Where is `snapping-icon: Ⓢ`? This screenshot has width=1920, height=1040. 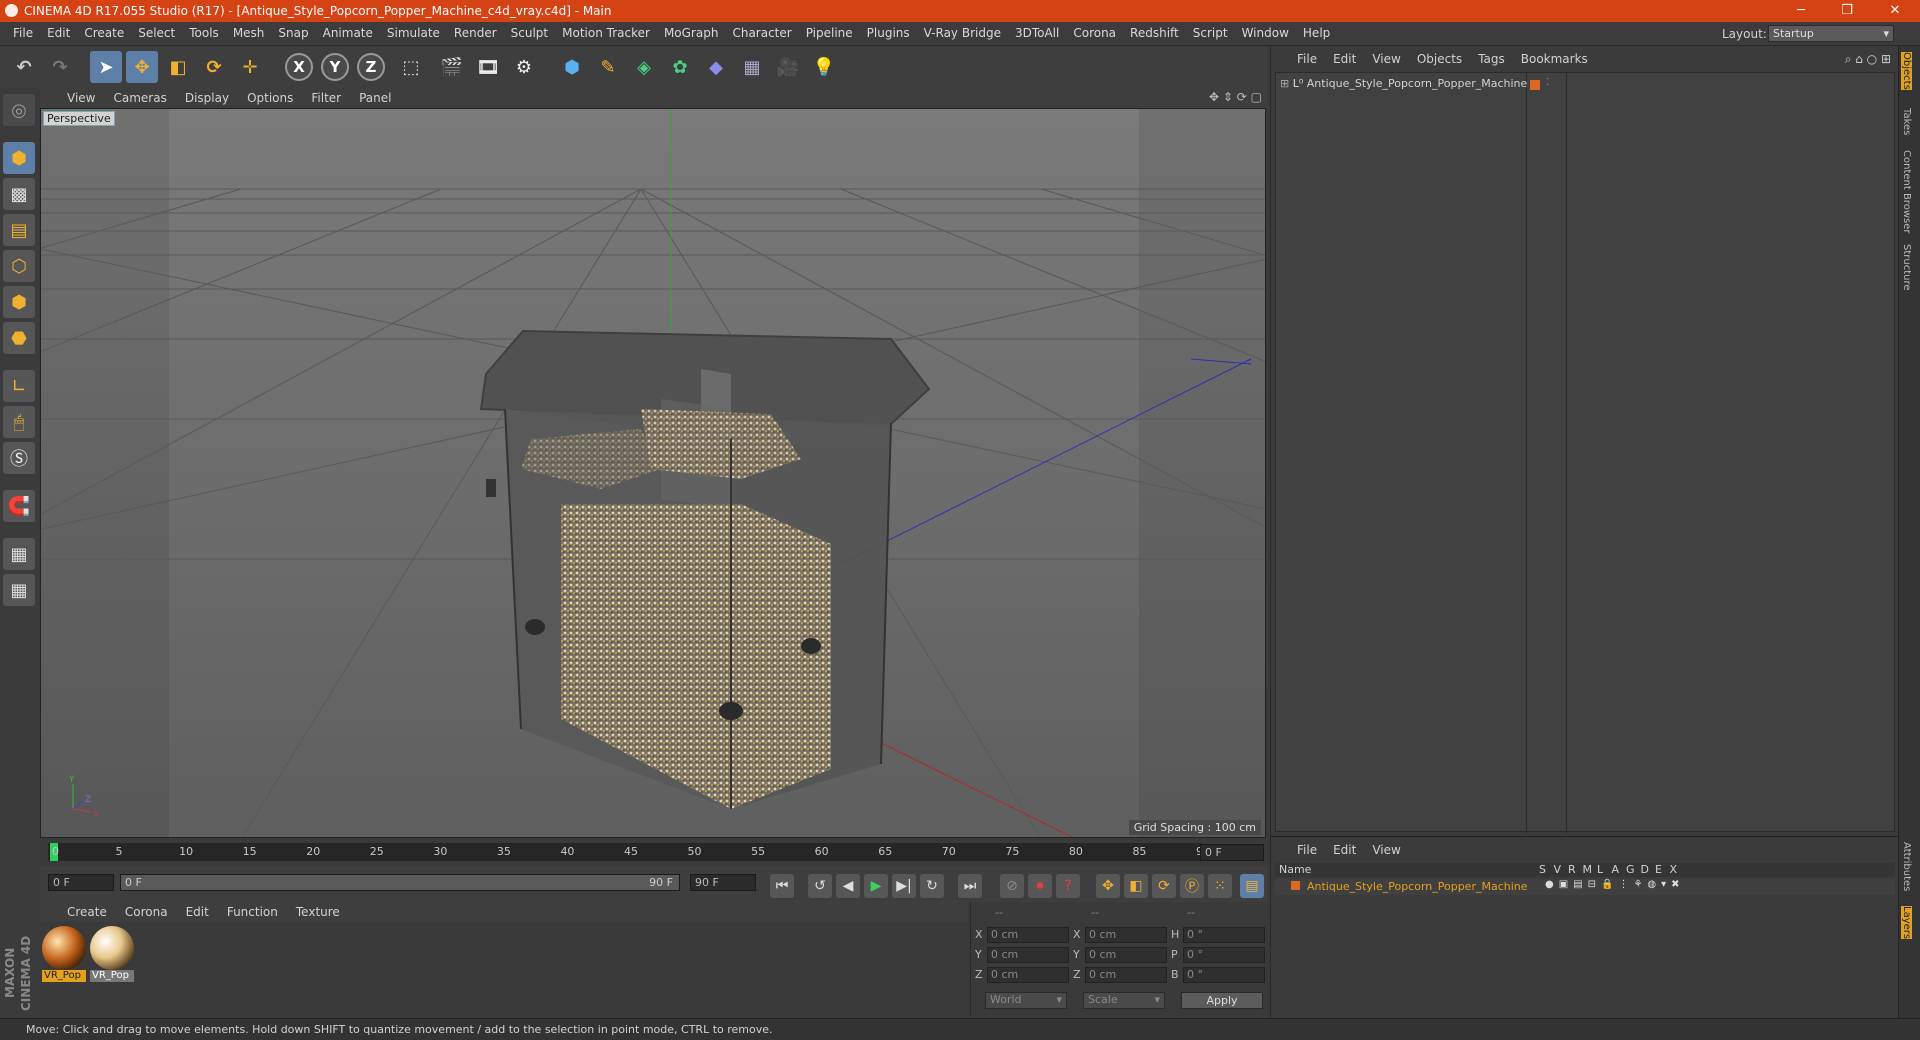 snapping-icon: Ⓢ is located at coordinates (19, 458).